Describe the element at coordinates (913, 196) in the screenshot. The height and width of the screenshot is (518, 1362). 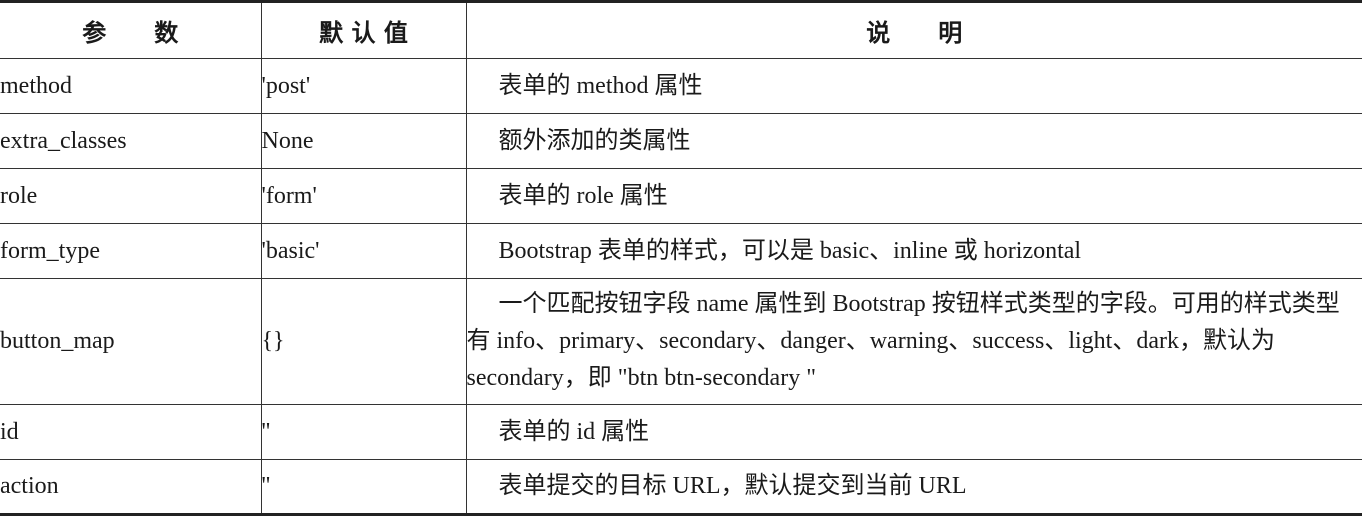
I see `param-desc-cell: 表单的 role 属性` at that location.